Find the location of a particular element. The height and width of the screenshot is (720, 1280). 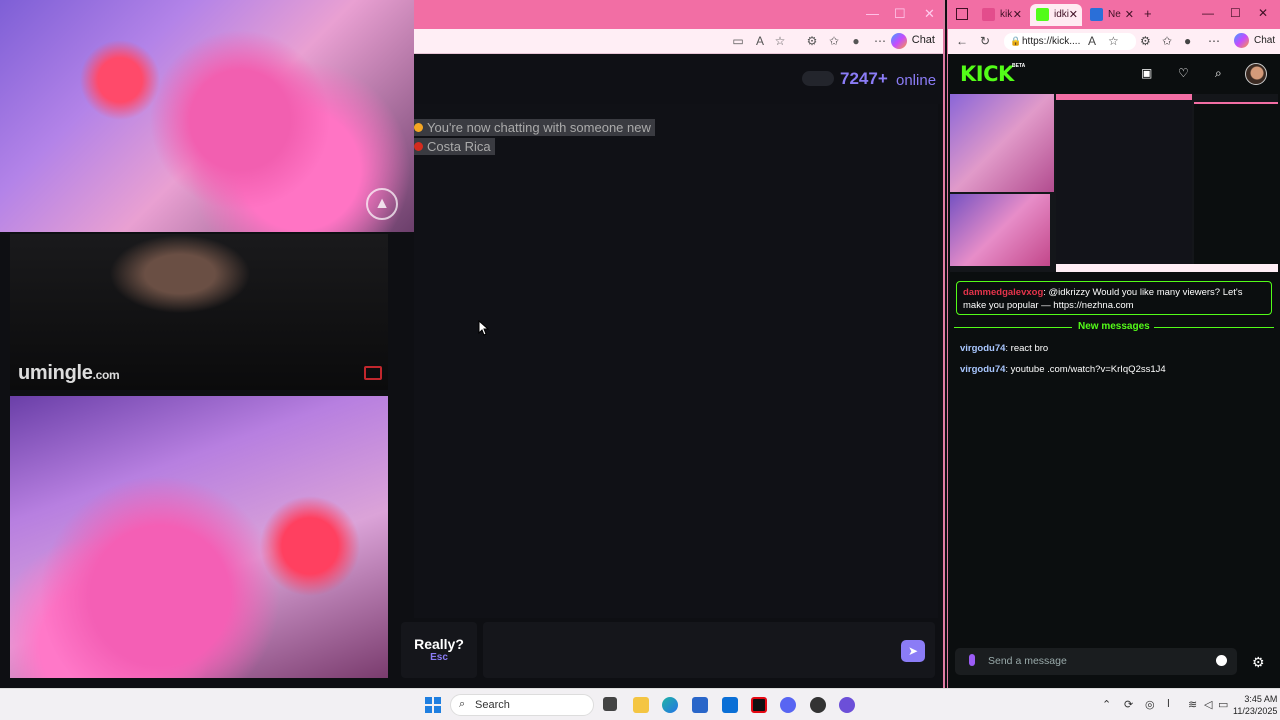

app-icon is located at coordinates (818, 705).